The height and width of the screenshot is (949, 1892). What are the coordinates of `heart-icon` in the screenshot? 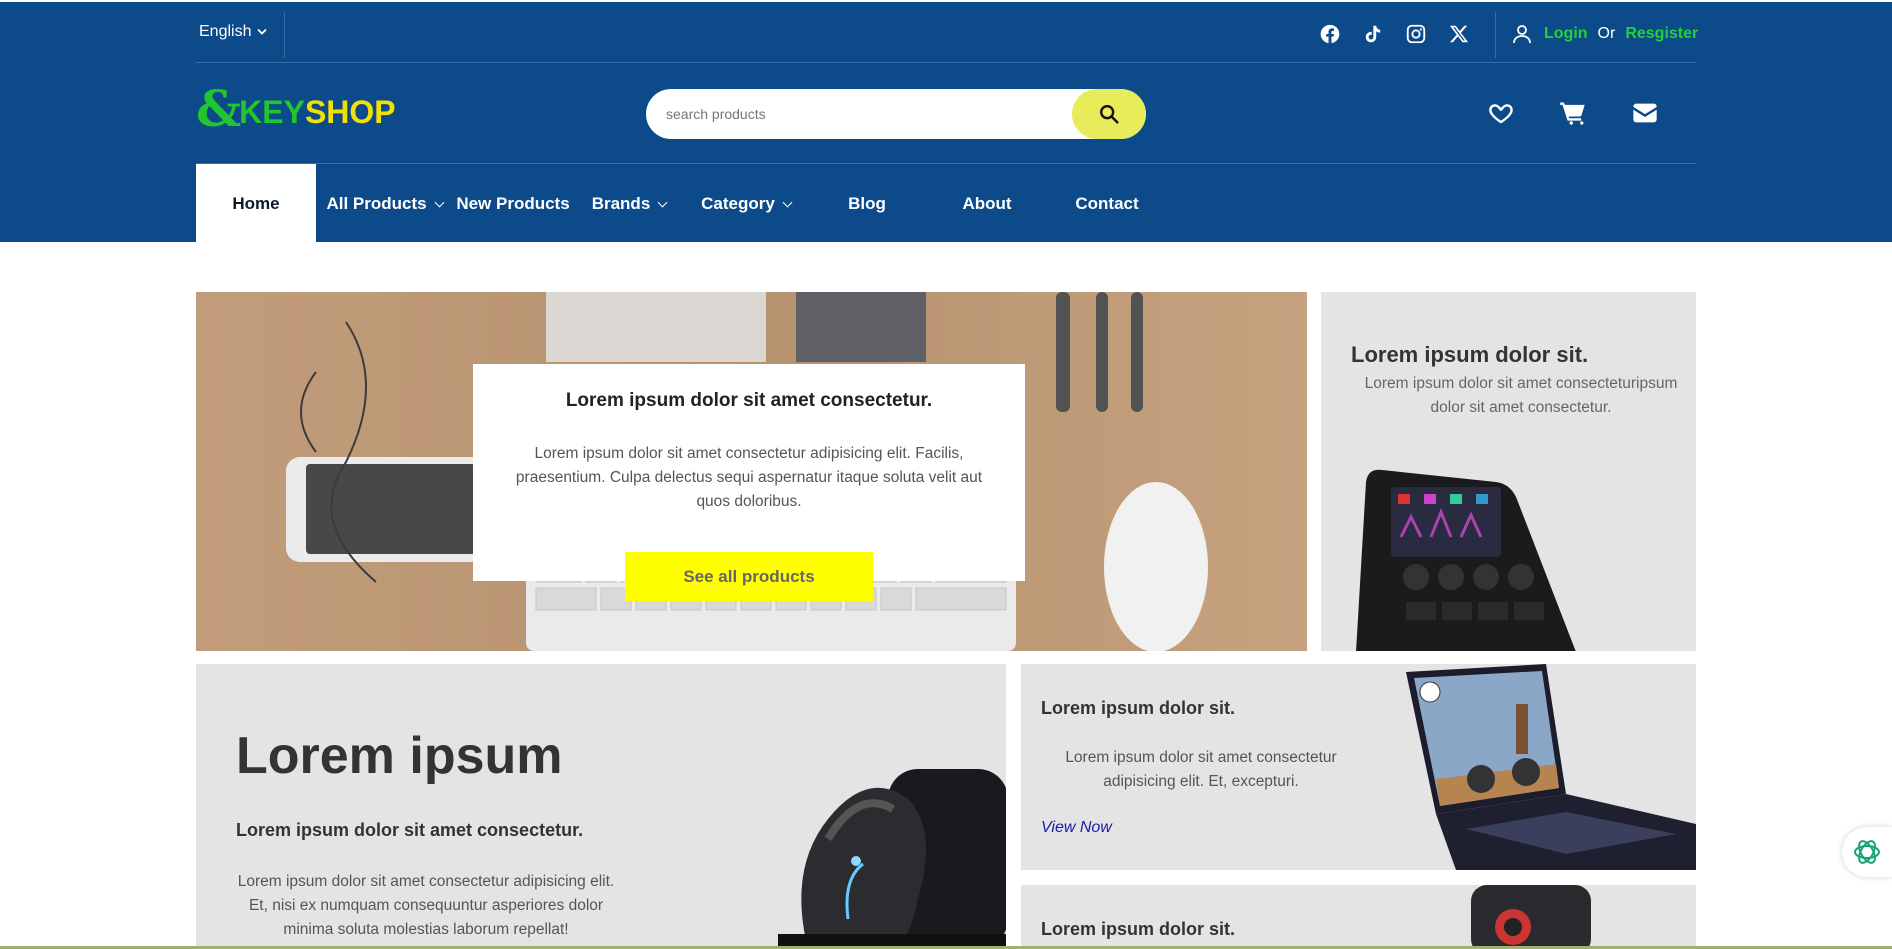 It's located at (1501, 113).